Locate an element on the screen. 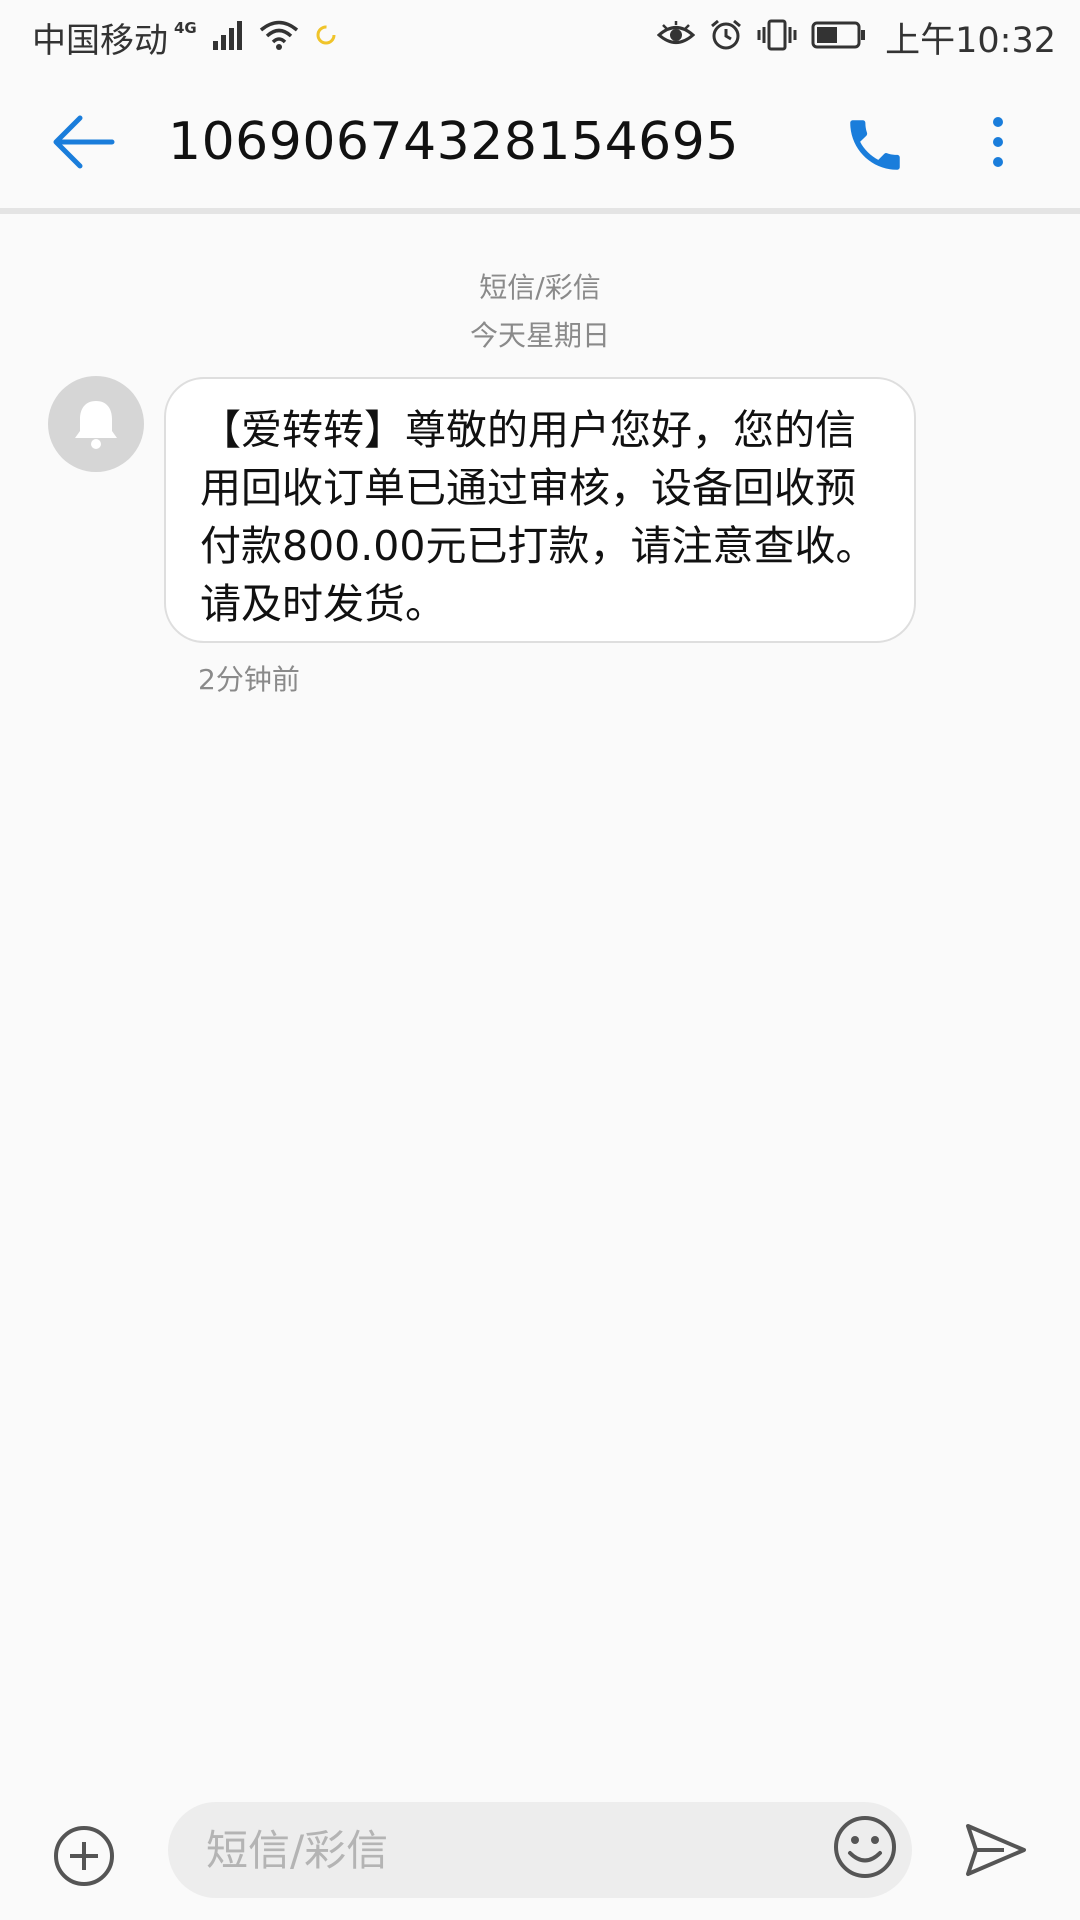 The image size is (1080, 1920). composer-bar is located at coordinates (540, 1855).